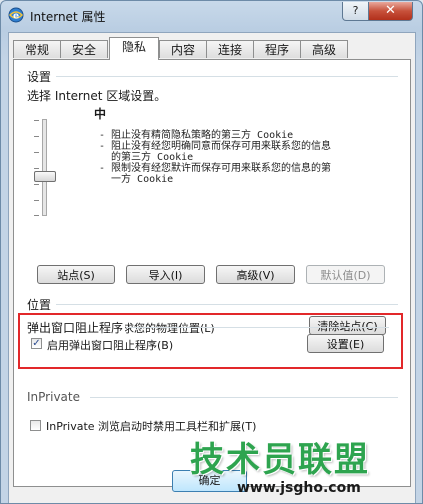 This screenshot has height=504, width=423. What do you see at coordinates (196, 135) in the screenshot?
I see `privacy-desc-line-1: - 阻止没有精简隐私策略的第三方 Cookie` at bounding box center [196, 135].